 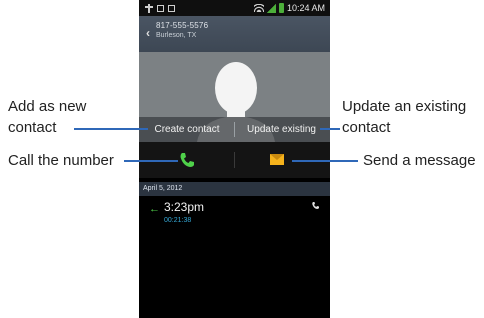 What do you see at coordinates (149, 8) in the screenshot?
I see `usb-icon` at bounding box center [149, 8].